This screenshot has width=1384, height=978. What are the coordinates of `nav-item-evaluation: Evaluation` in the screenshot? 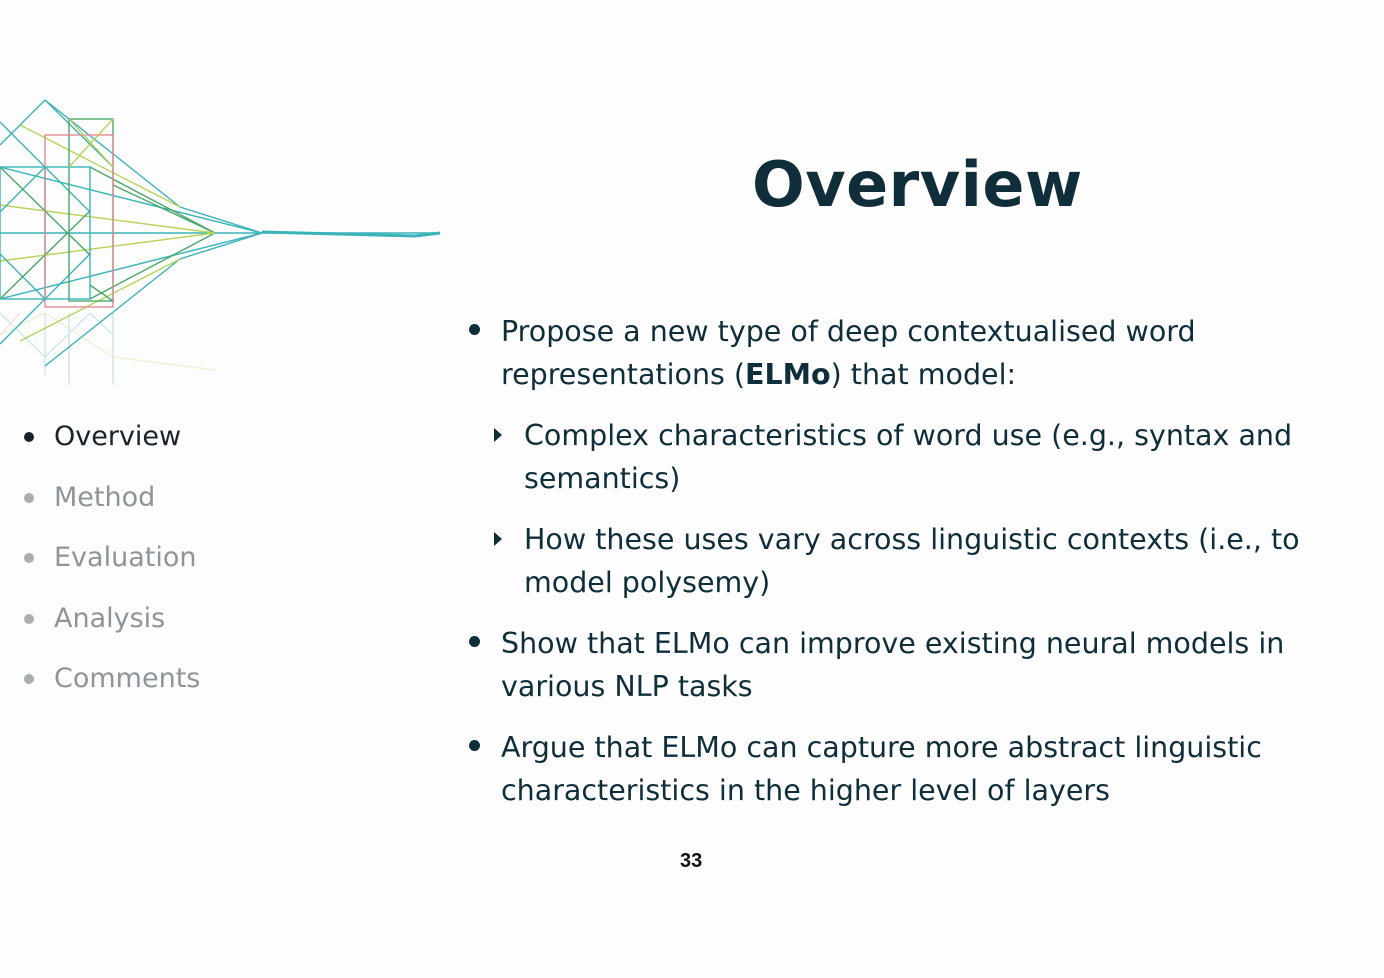 It's located at (109, 569).